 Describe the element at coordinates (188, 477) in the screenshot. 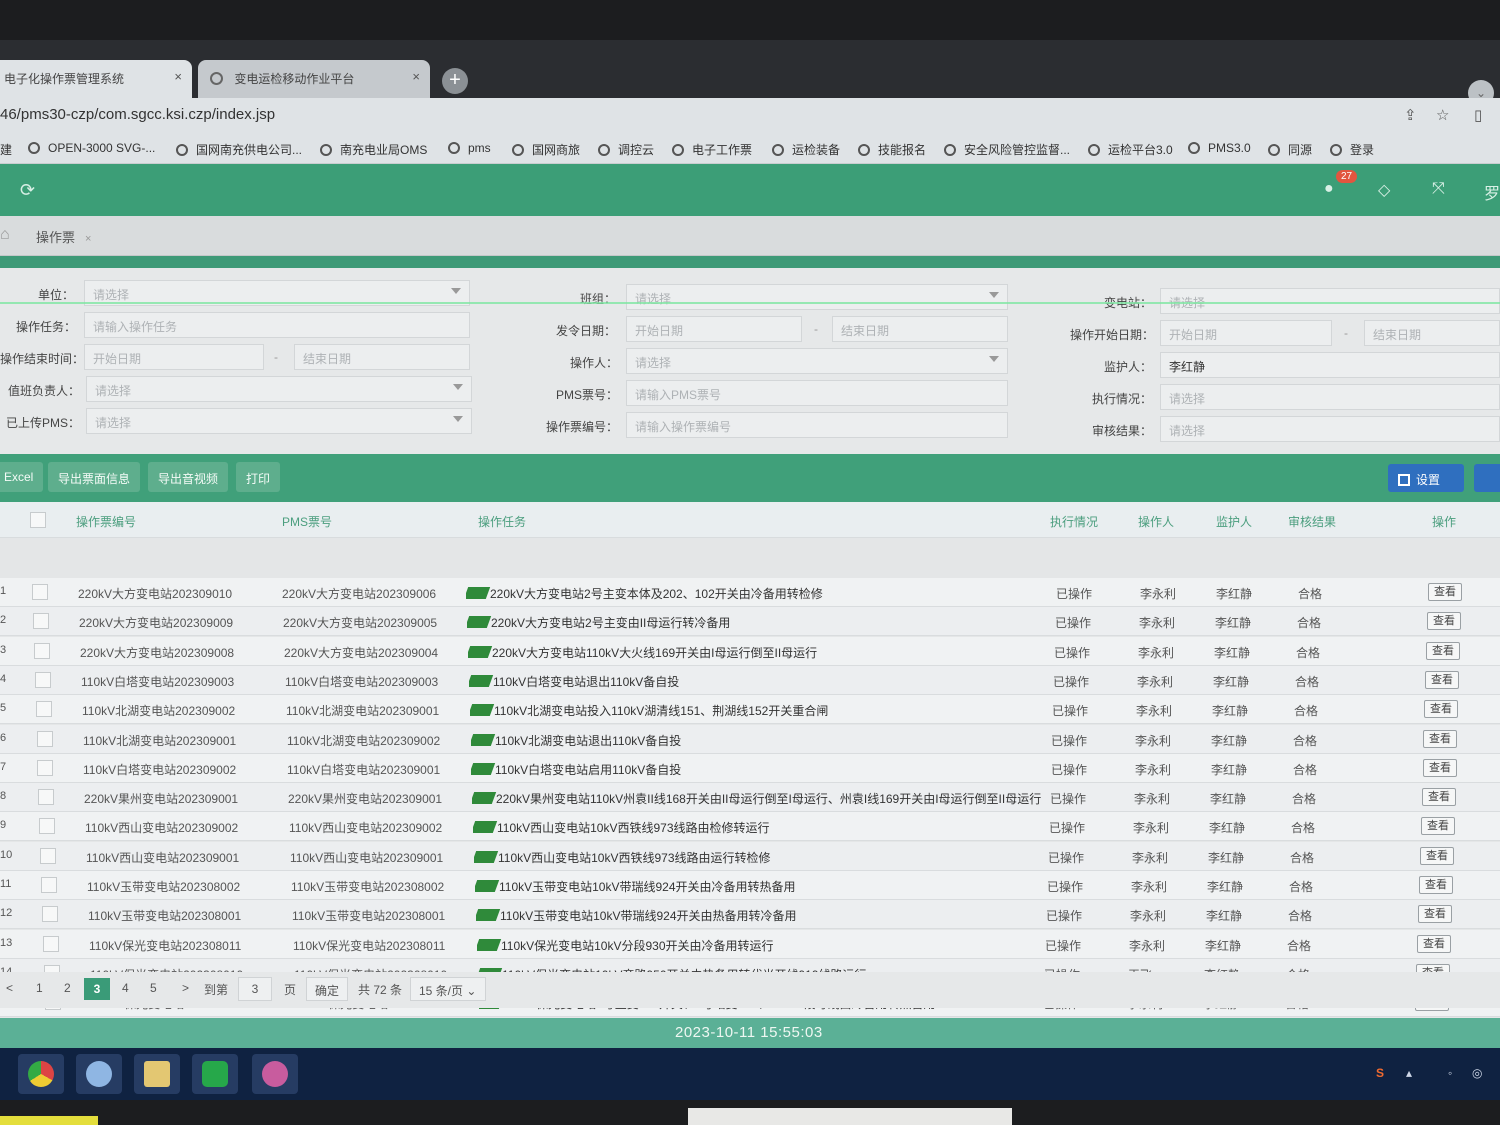

I see `export-av-button: 导出音视频` at that location.